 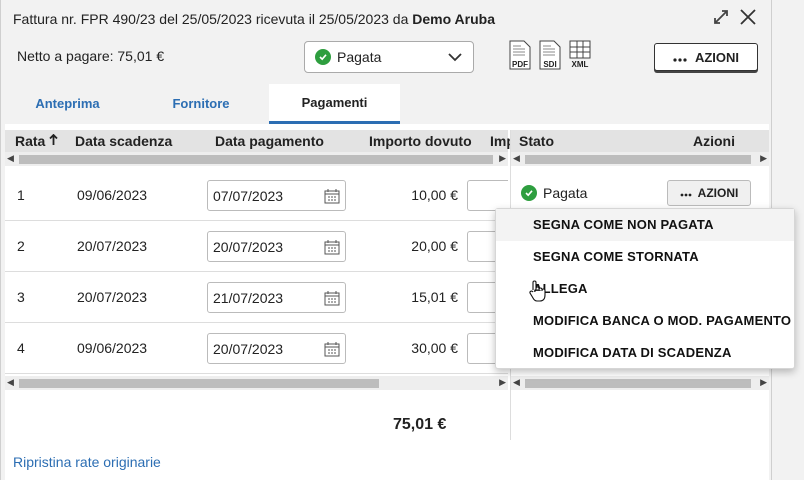 I want to click on importo-cell: 20,00 €, so click(x=434, y=246).